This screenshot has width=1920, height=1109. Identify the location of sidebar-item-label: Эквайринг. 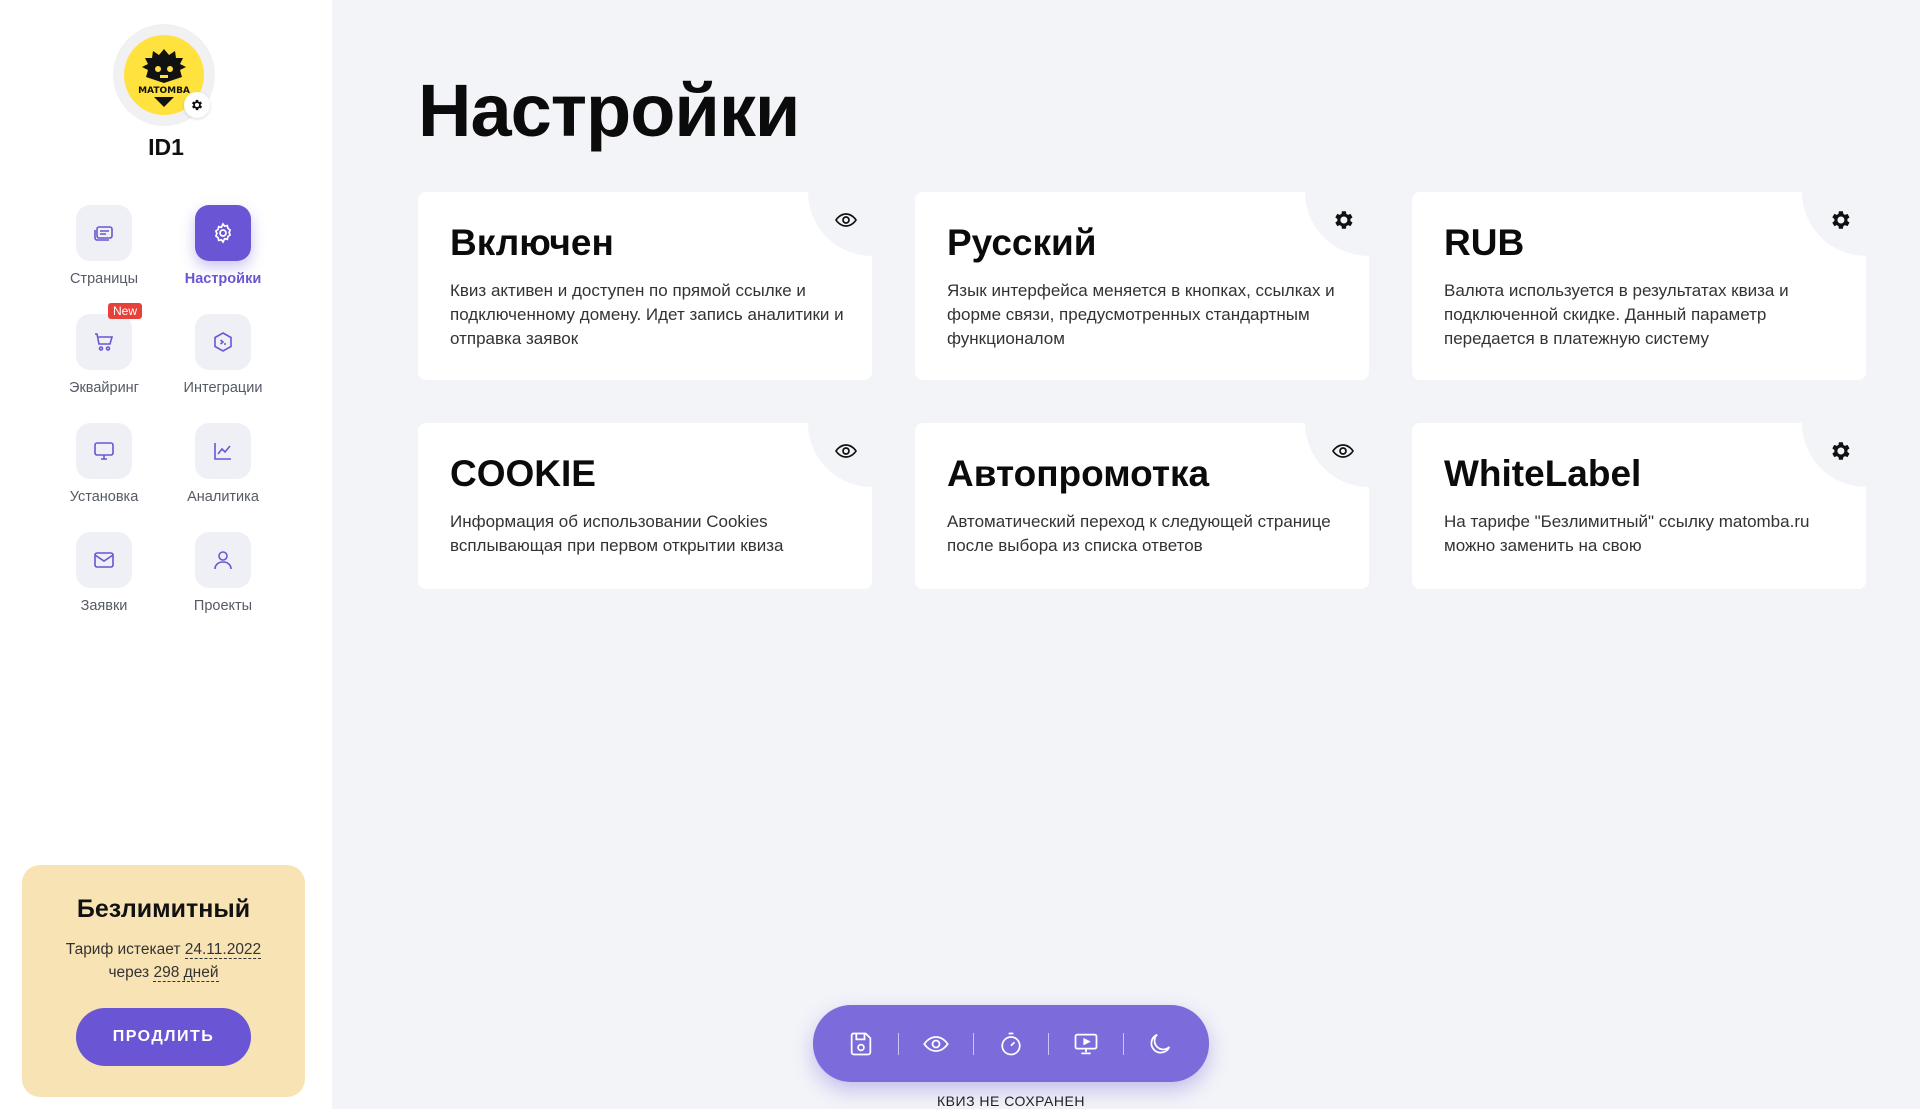
(104, 388).